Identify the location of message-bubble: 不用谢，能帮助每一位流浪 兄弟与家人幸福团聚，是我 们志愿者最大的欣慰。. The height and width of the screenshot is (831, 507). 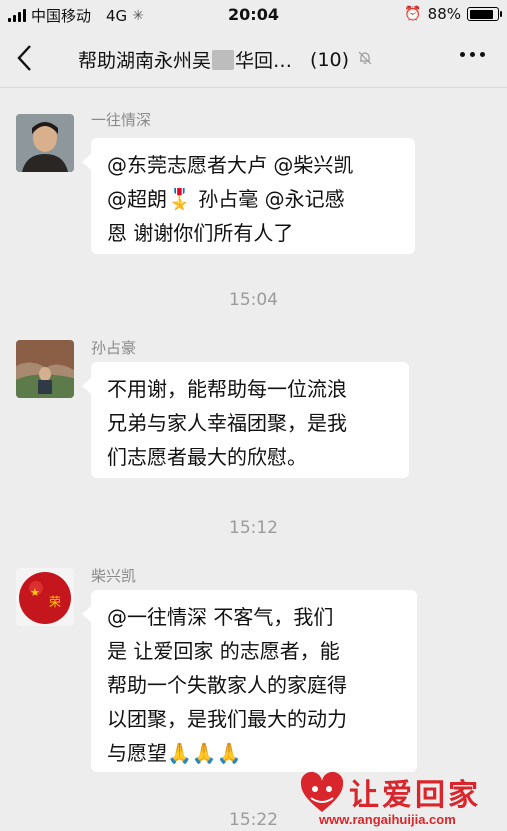
(245, 420).